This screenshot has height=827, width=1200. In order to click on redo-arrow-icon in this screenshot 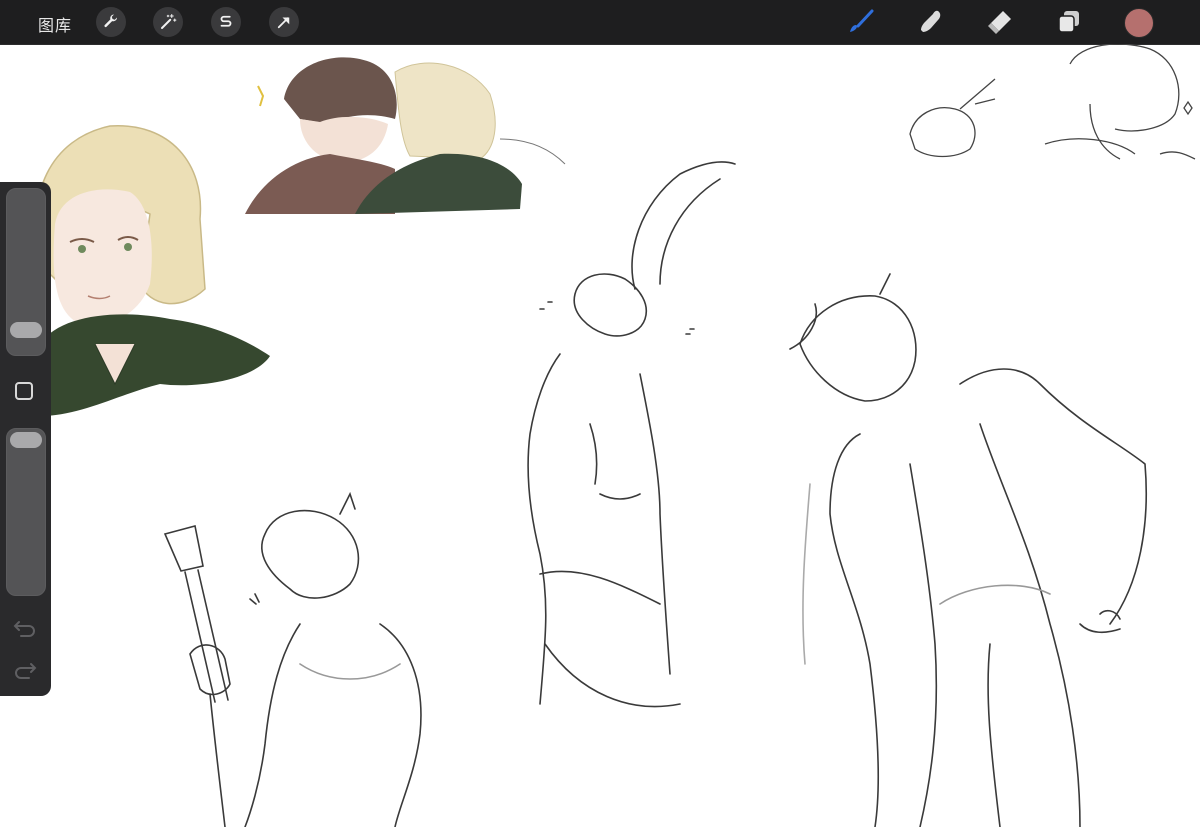, I will do `click(26, 671)`.